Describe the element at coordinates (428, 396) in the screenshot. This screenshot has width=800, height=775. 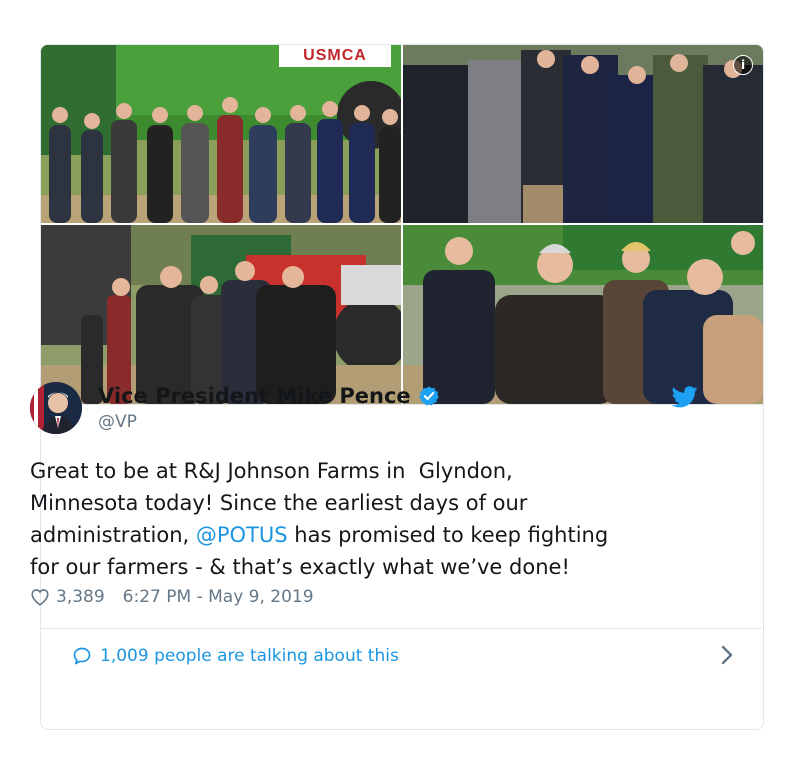
I see `verified-badge-icon` at that location.